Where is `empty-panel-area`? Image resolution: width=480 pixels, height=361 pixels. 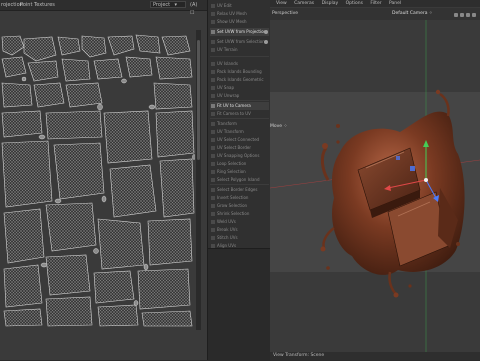
empty-panel-area is located at coordinates (239, 304).